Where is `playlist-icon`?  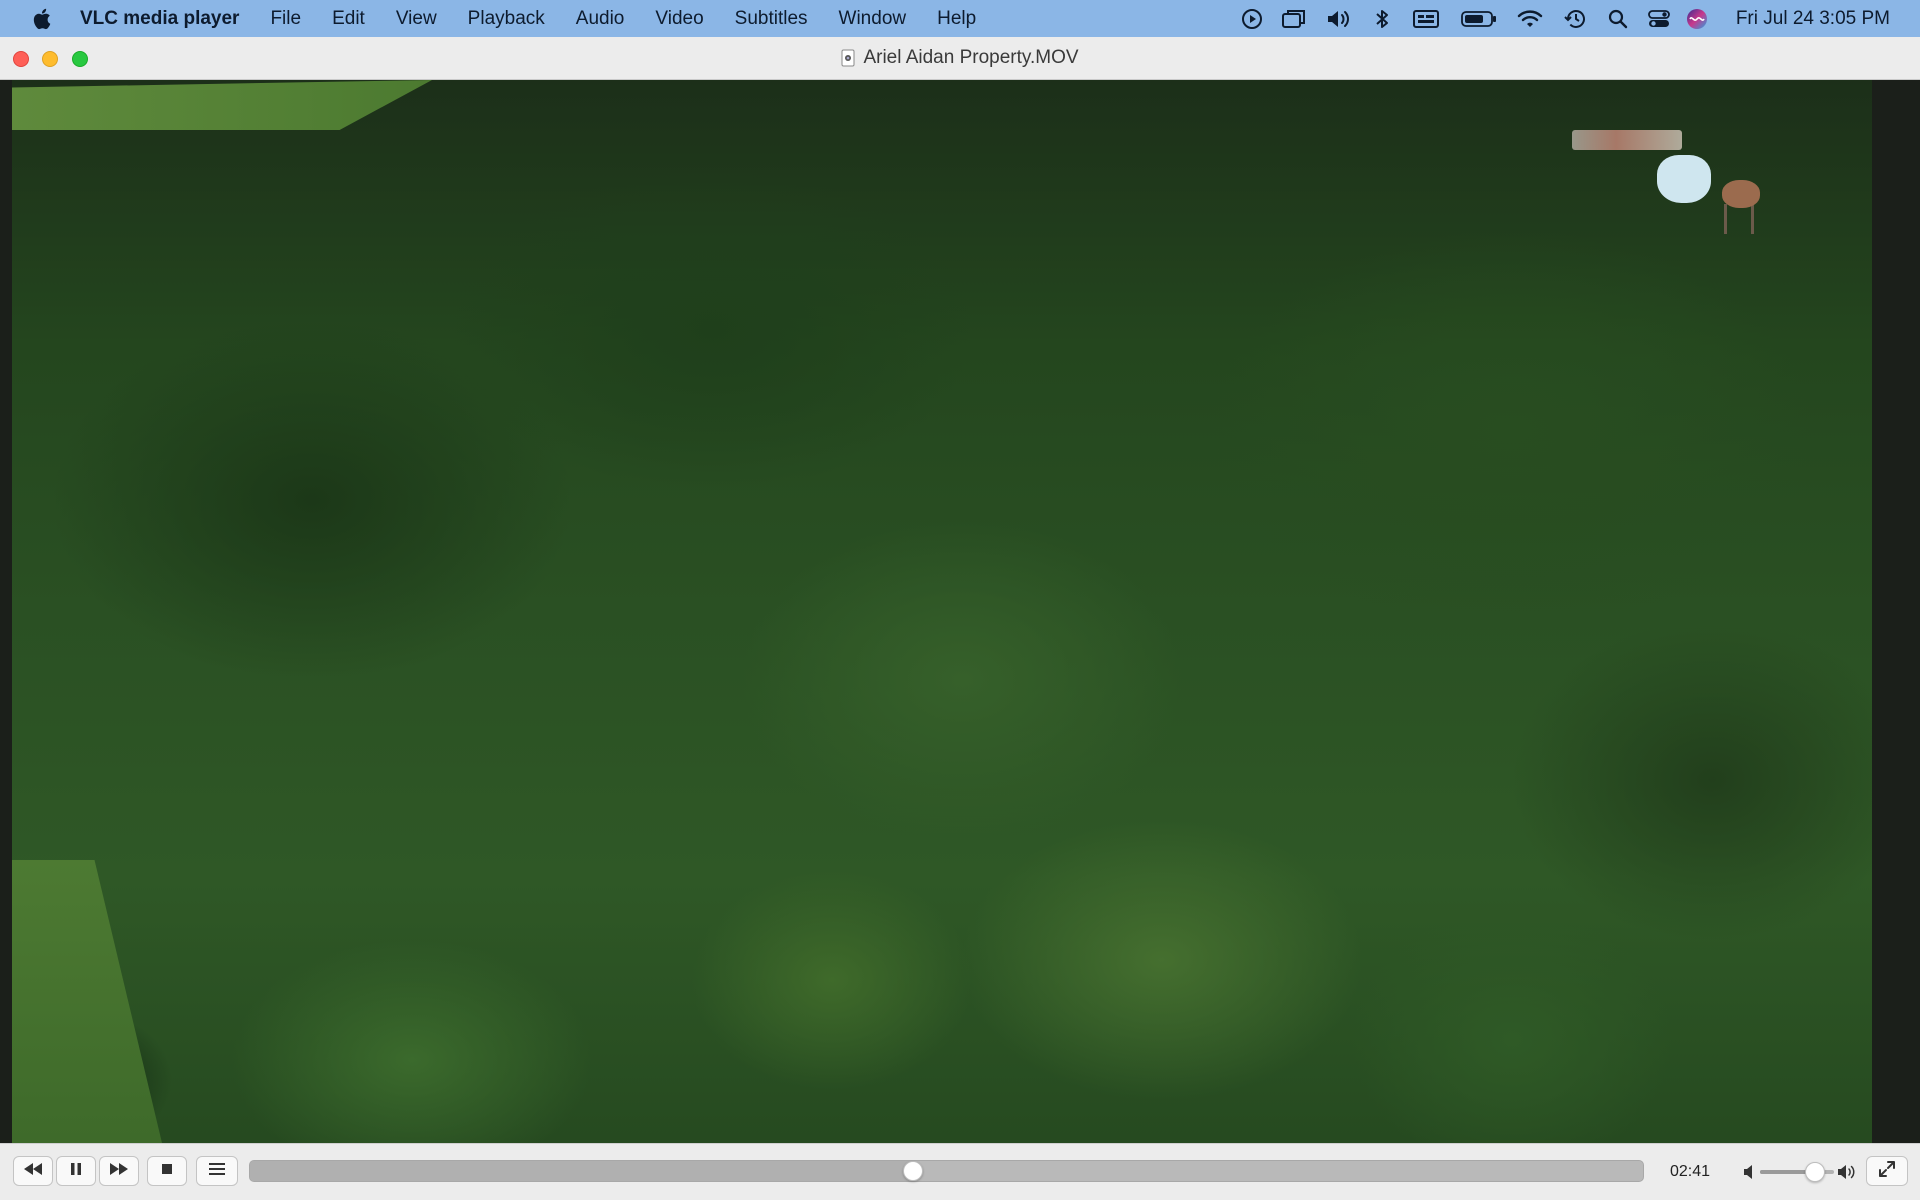 playlist-icon is located at coordinates (217, 1171).